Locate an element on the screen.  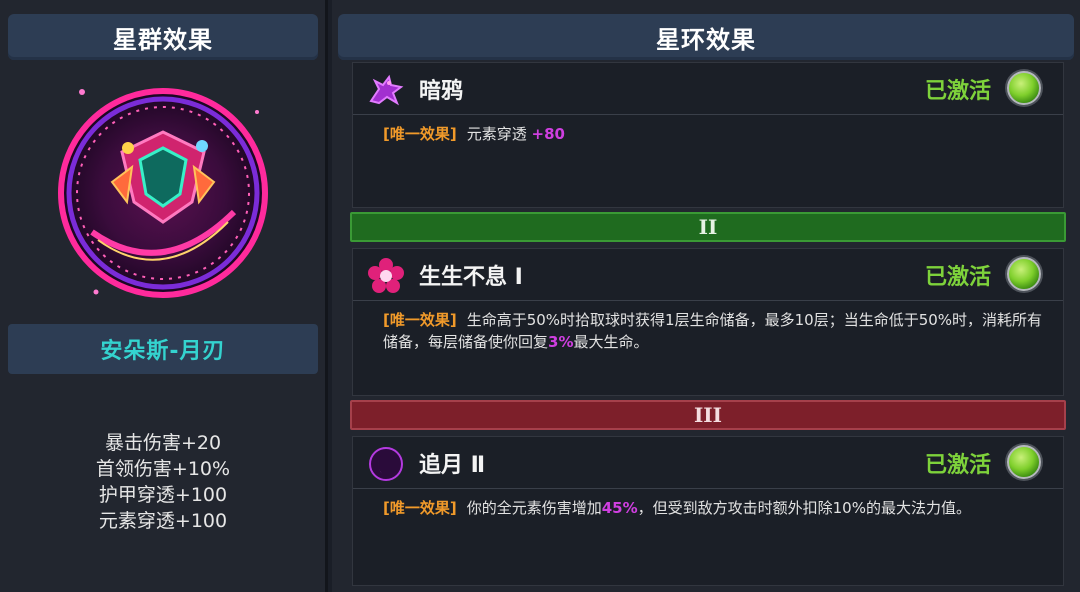
effect-card-header: 暗鸦 已激活 is located at coordinates (708, 89).